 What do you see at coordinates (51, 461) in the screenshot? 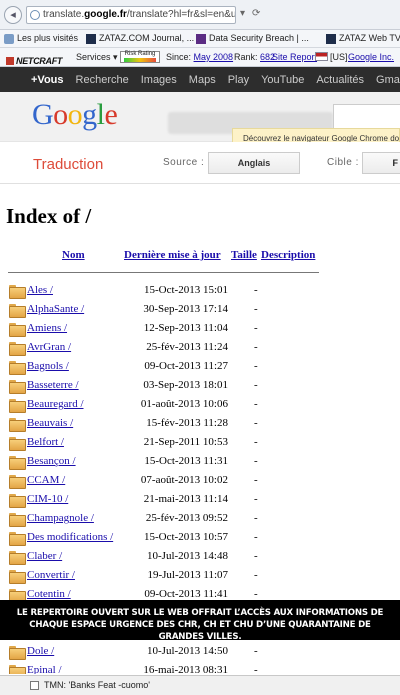
I see `folder-link: Besançon /` at bounding box center [51, 461].